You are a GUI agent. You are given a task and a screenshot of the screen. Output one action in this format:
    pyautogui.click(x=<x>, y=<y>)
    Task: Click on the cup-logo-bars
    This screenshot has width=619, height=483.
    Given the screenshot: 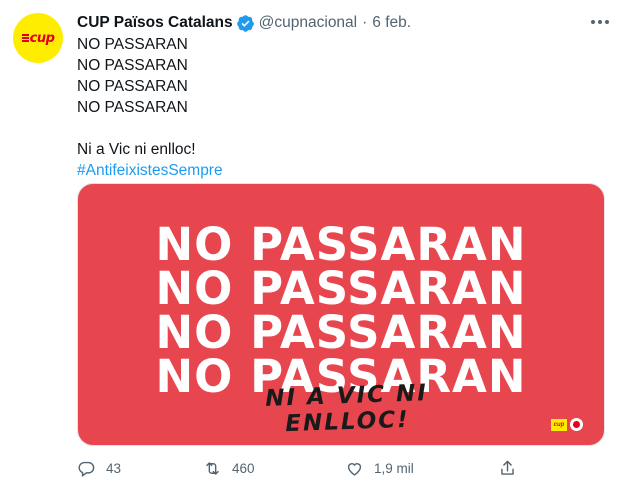 What is the action you would take?
    pyautogui.click(x=25, y=38)
    